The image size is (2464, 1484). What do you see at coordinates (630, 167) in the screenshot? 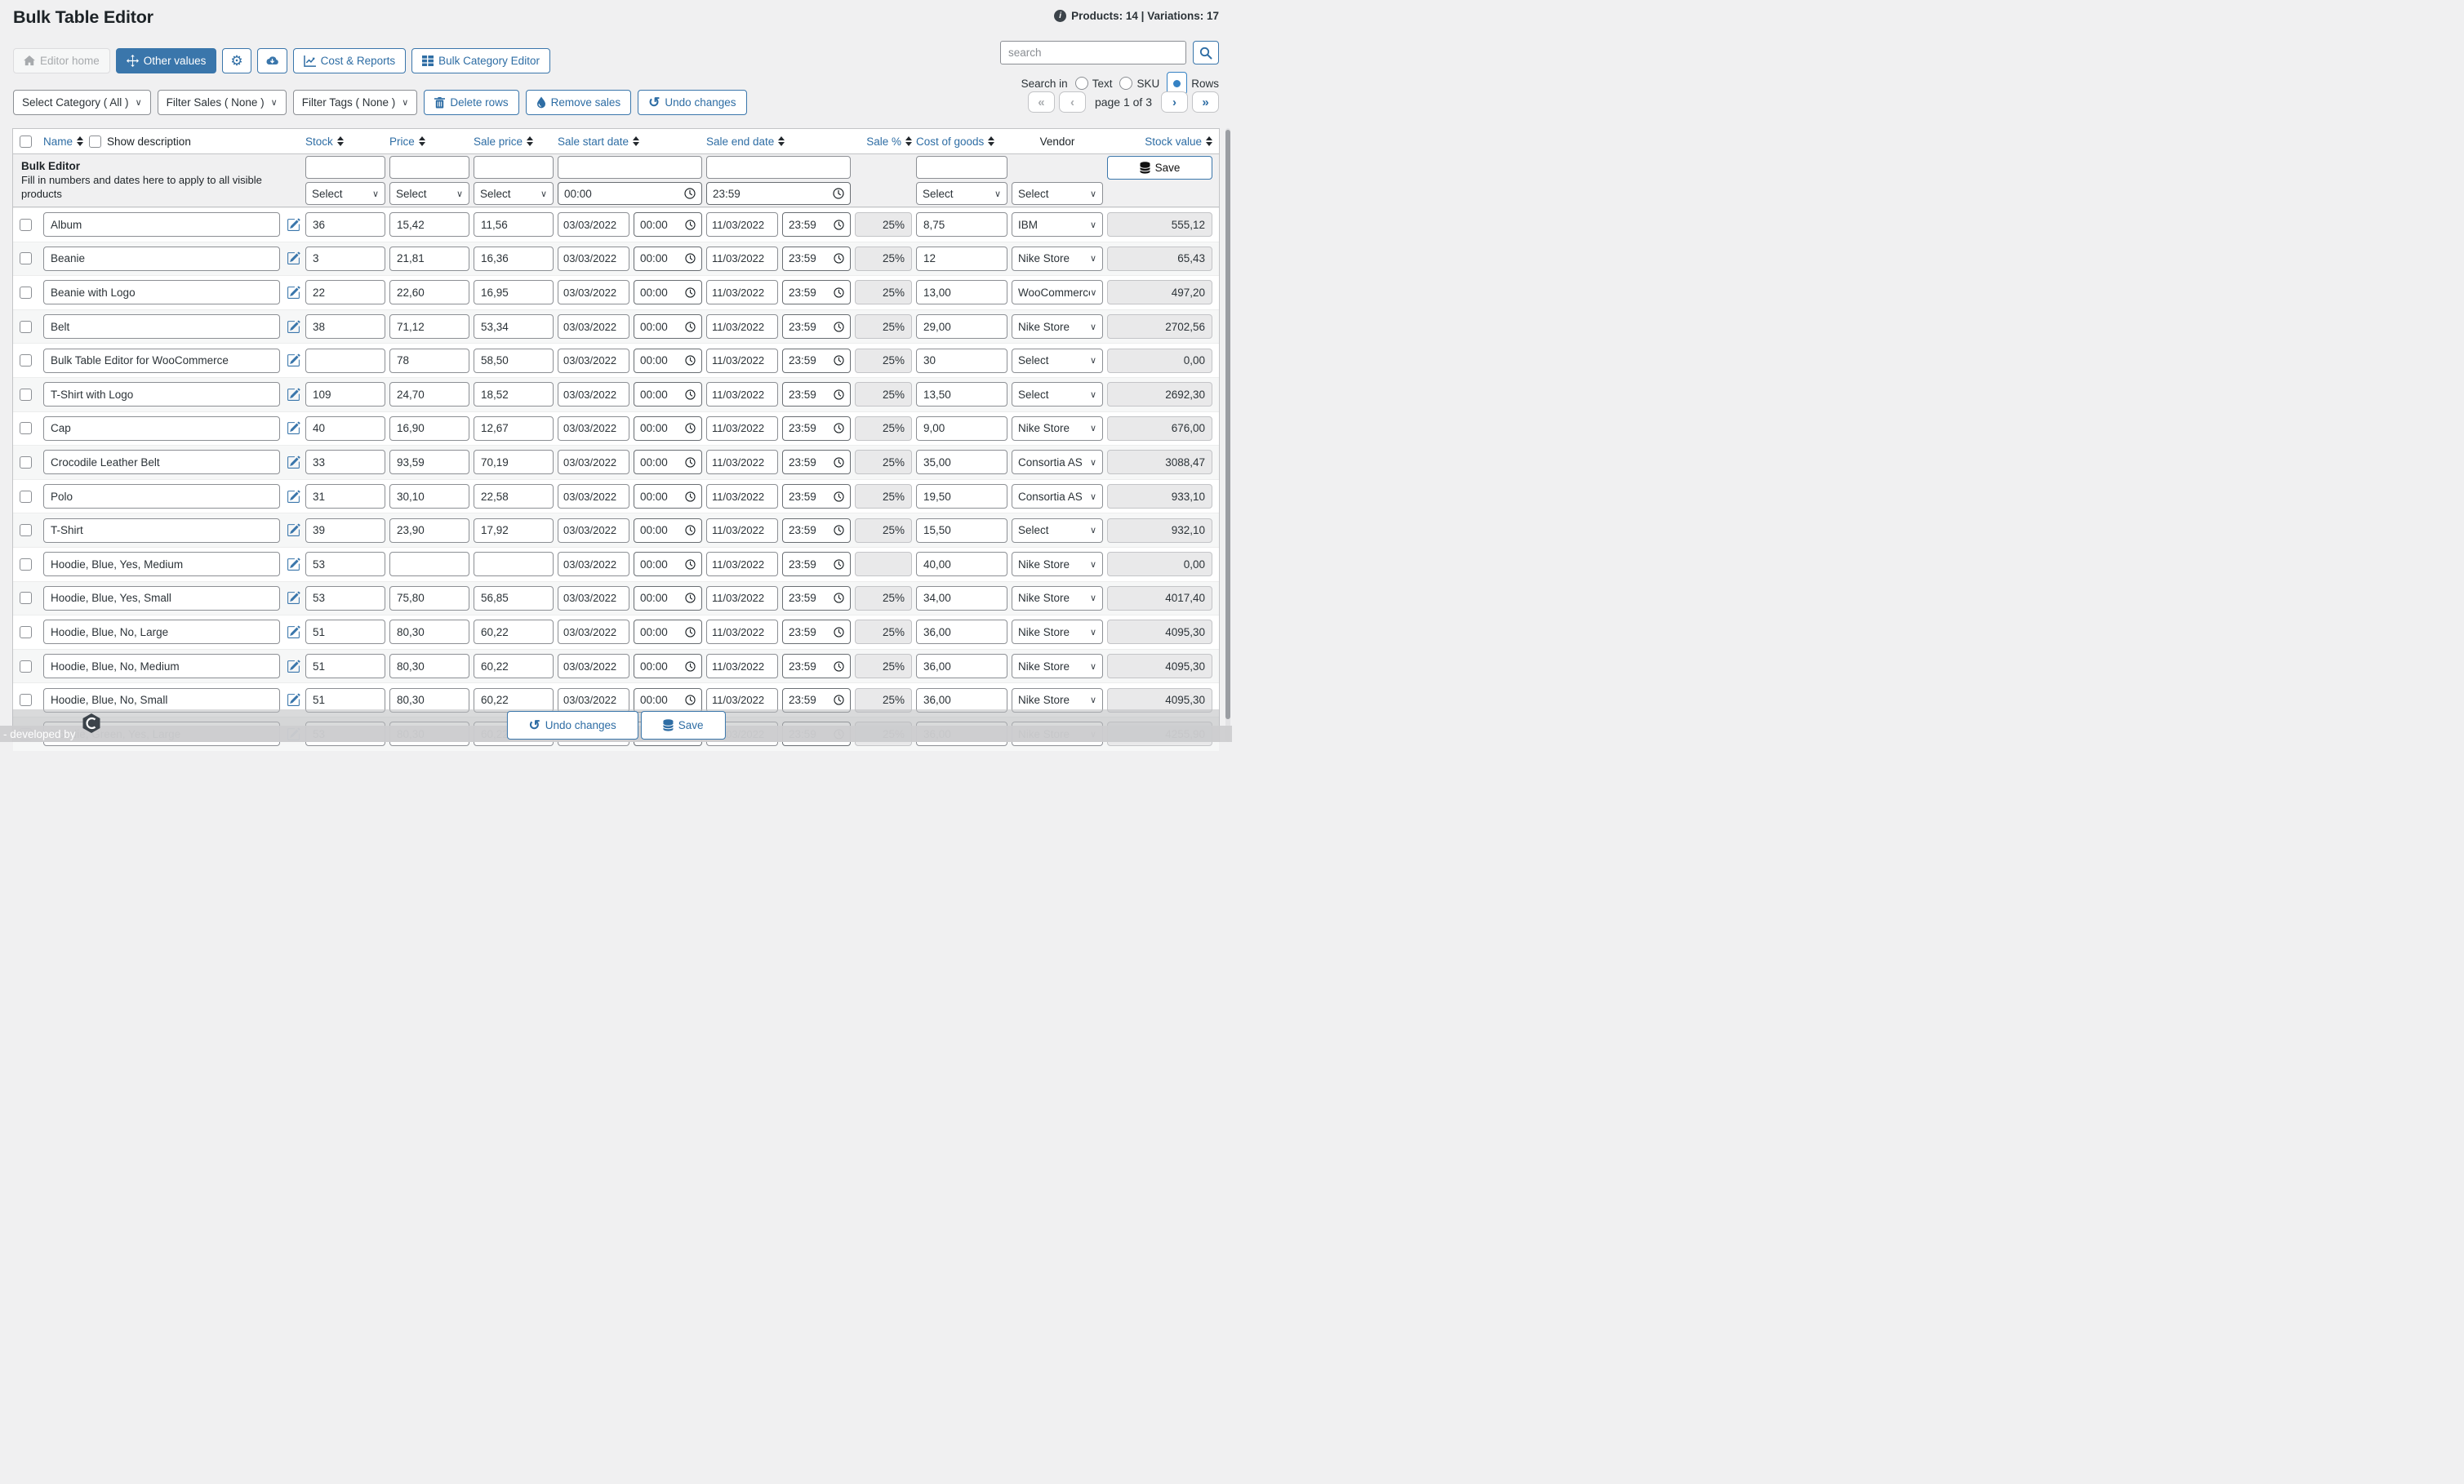
I see `bulk-start-date-input` at bounding box center [630, 167].